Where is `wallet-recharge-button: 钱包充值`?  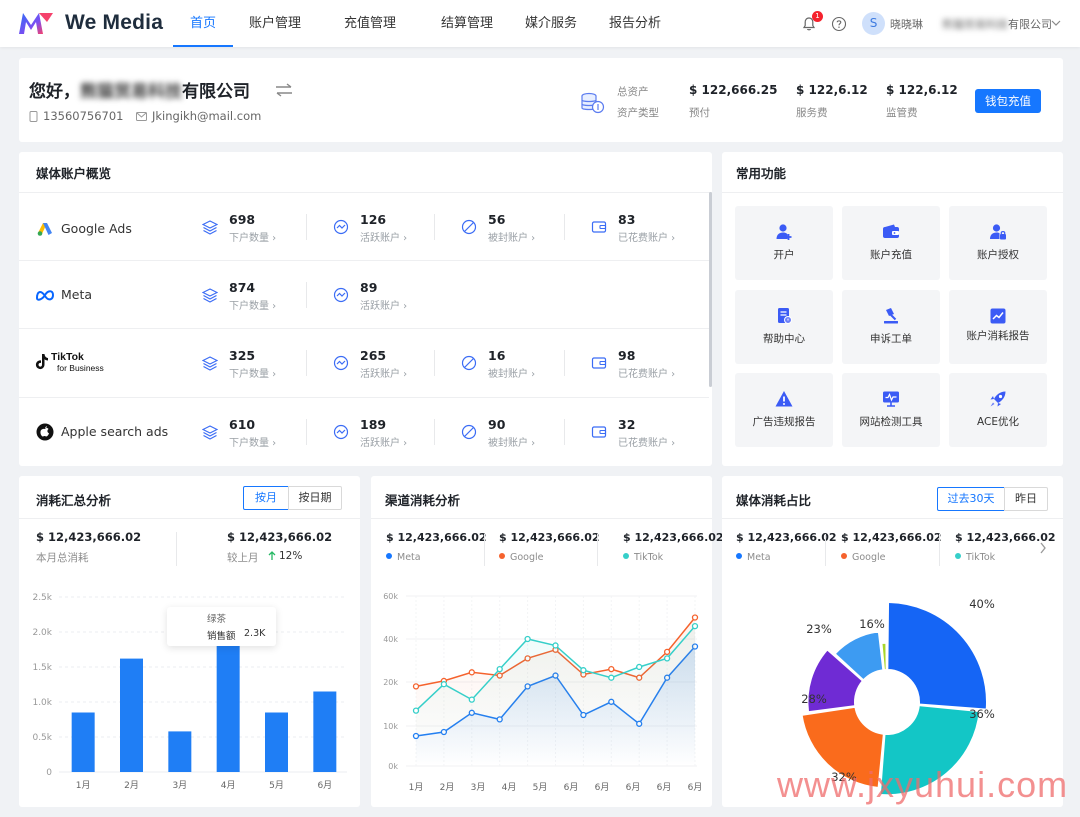 wallet-recharge-button: 钱包充值 is located at coordinates (1008, 101).